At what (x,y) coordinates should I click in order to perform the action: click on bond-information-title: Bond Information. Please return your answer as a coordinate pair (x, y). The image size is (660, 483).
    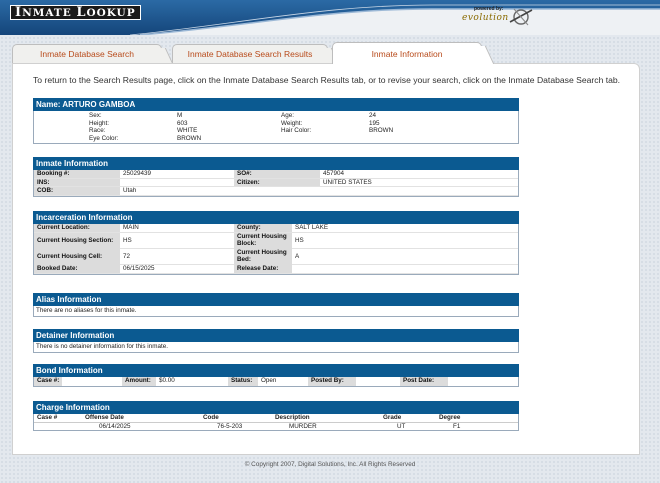
    Looking at the image, I should click on (276, 370).